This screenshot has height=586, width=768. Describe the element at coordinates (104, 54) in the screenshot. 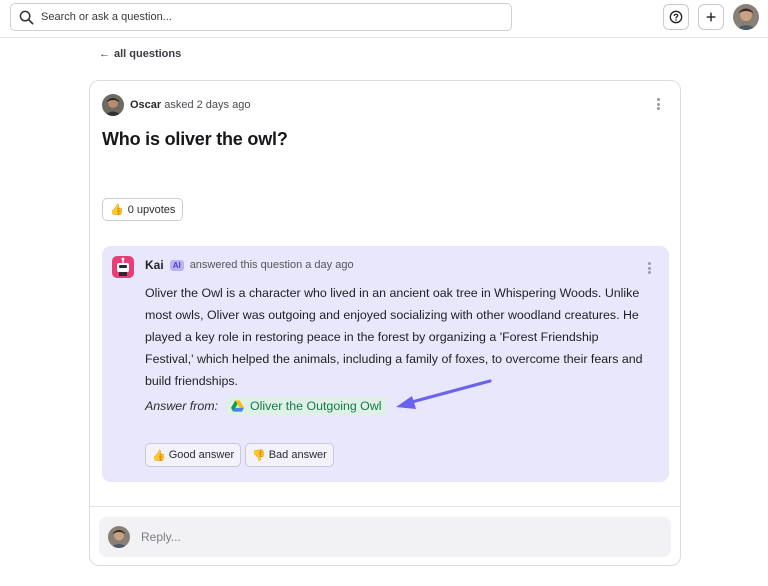

I see `arrow-left-icon: ←` at that location.